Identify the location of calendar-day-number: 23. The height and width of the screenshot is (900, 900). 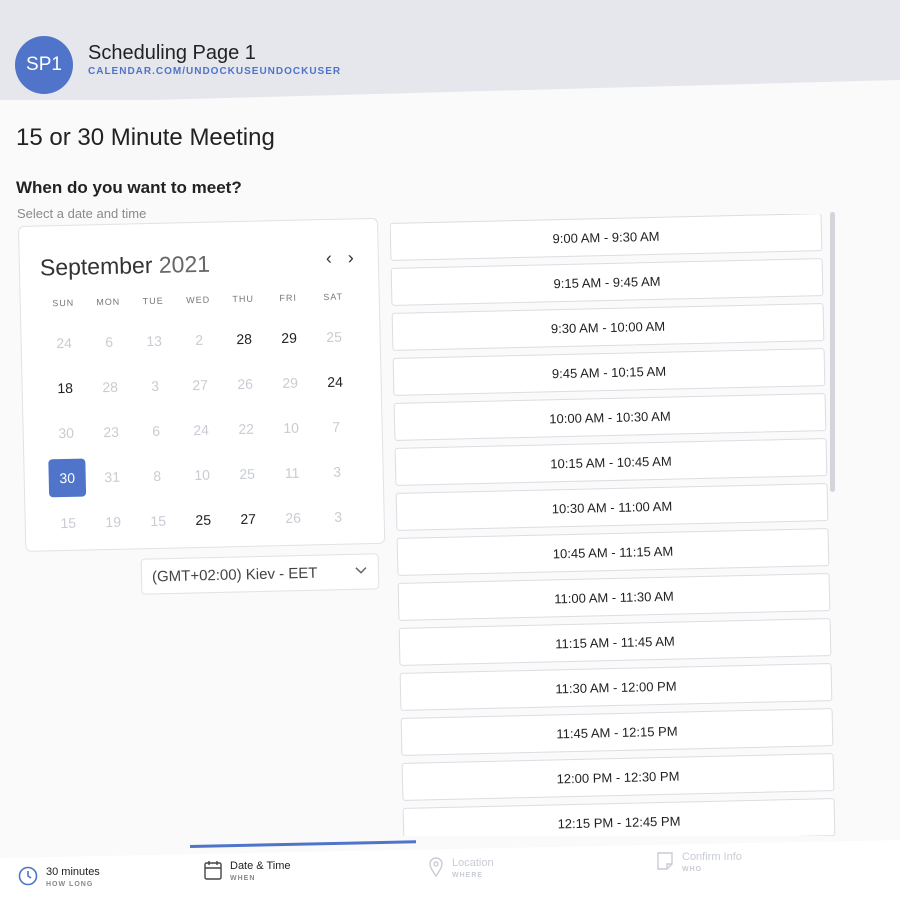
(111, 431).